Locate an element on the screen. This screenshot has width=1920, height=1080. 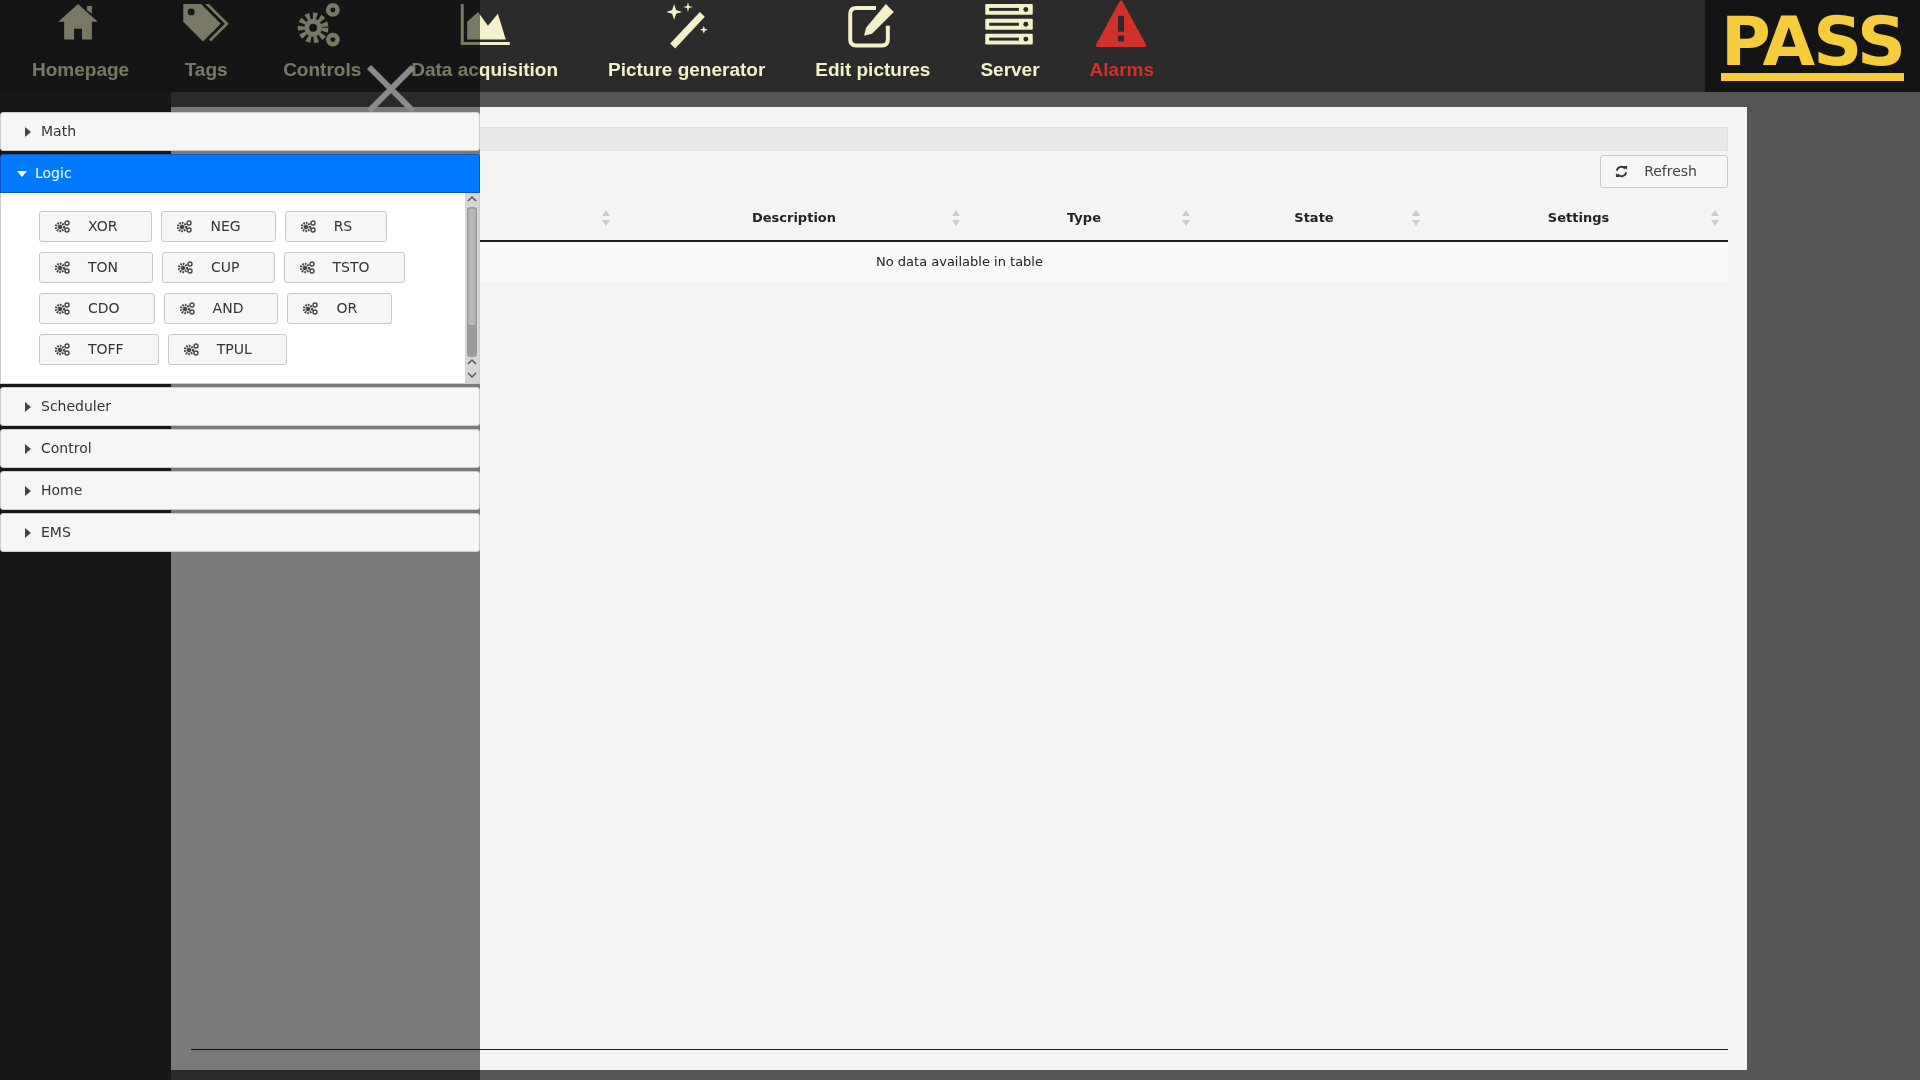
nav-item: Edit pictures is located at coordinates (873, 46).